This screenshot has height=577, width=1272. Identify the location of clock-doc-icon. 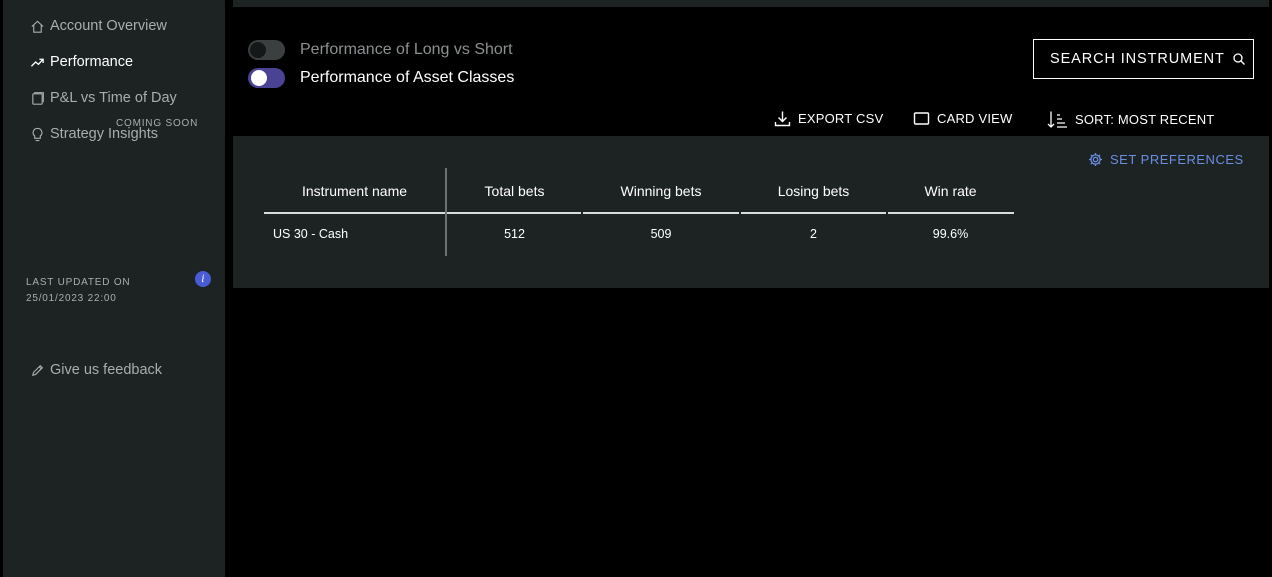
(37, 98).